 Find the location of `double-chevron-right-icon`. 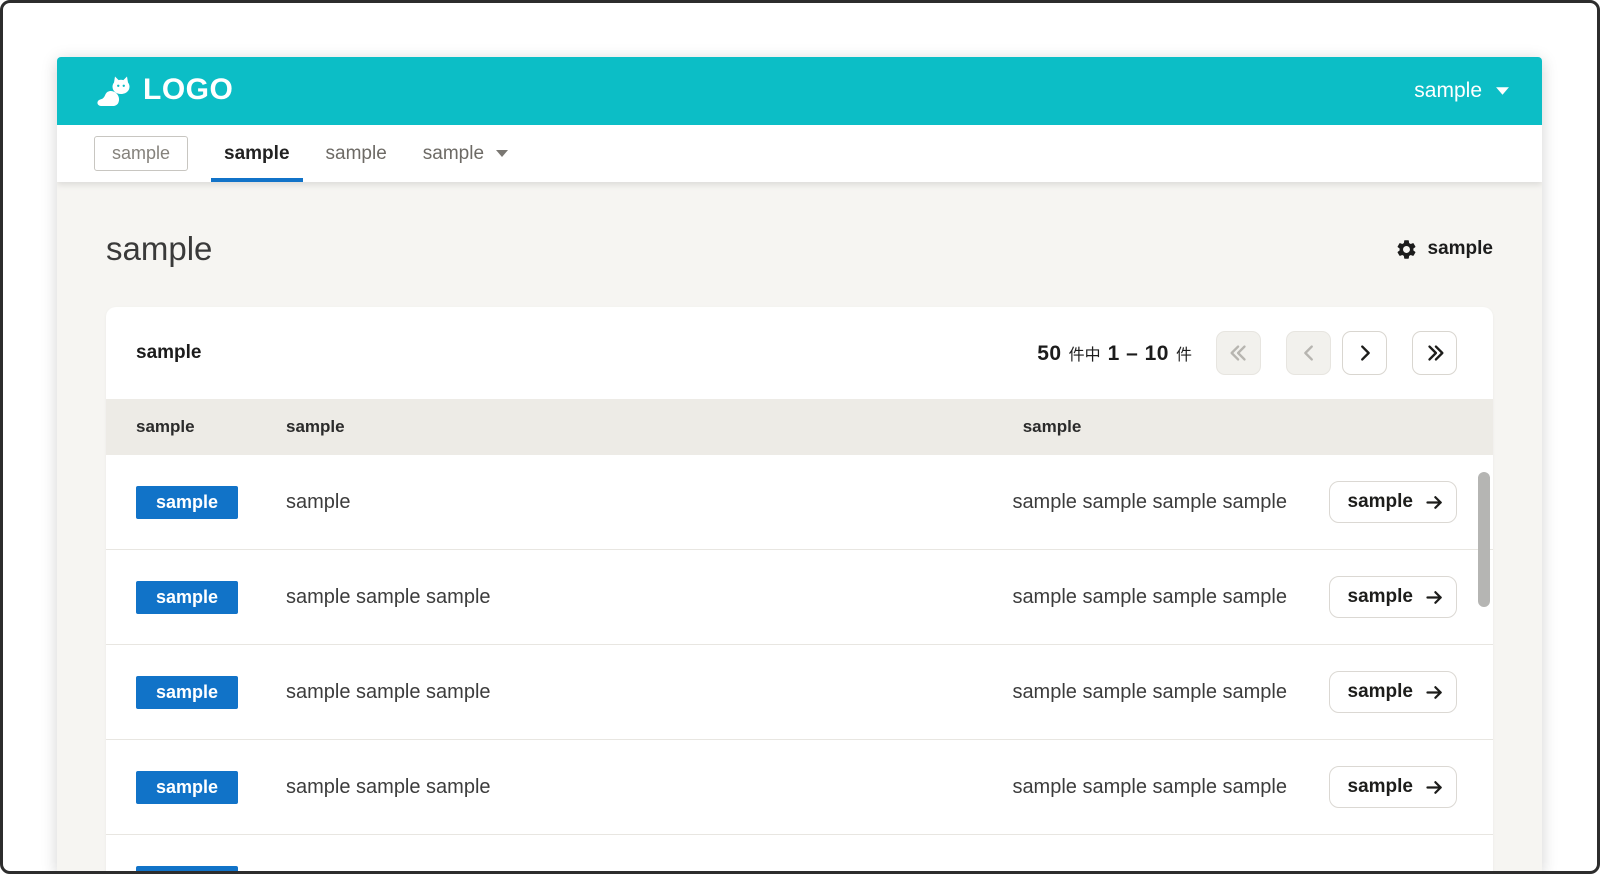

double-chevron-right-icon is located at coordinates (1435, 353).